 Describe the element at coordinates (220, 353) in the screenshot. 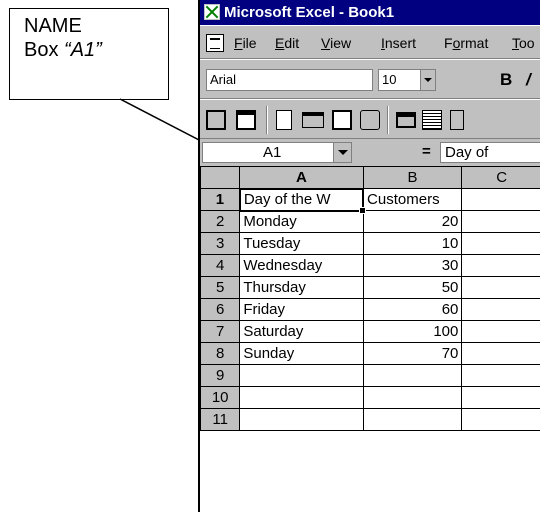

I see `row-header: 8` at that location.